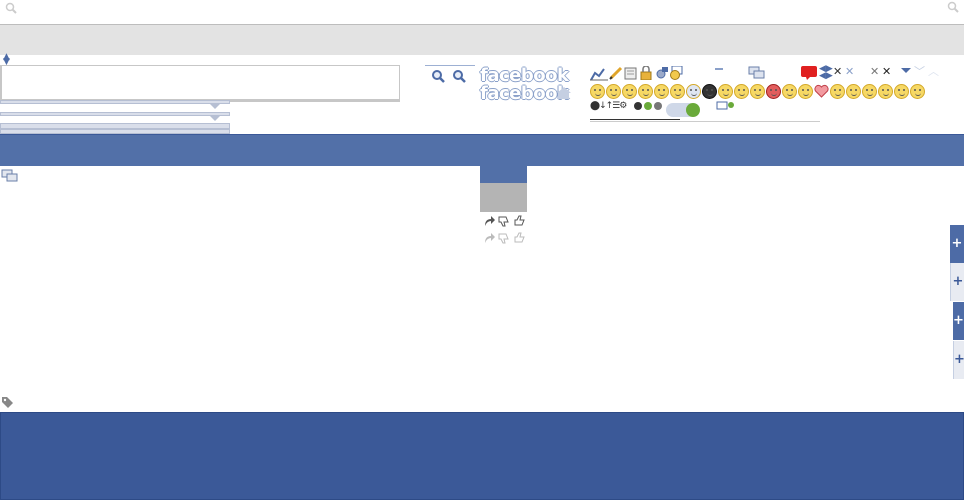 The image size is (964, 500). I want to click on neutral-icon, so click(869, 91).